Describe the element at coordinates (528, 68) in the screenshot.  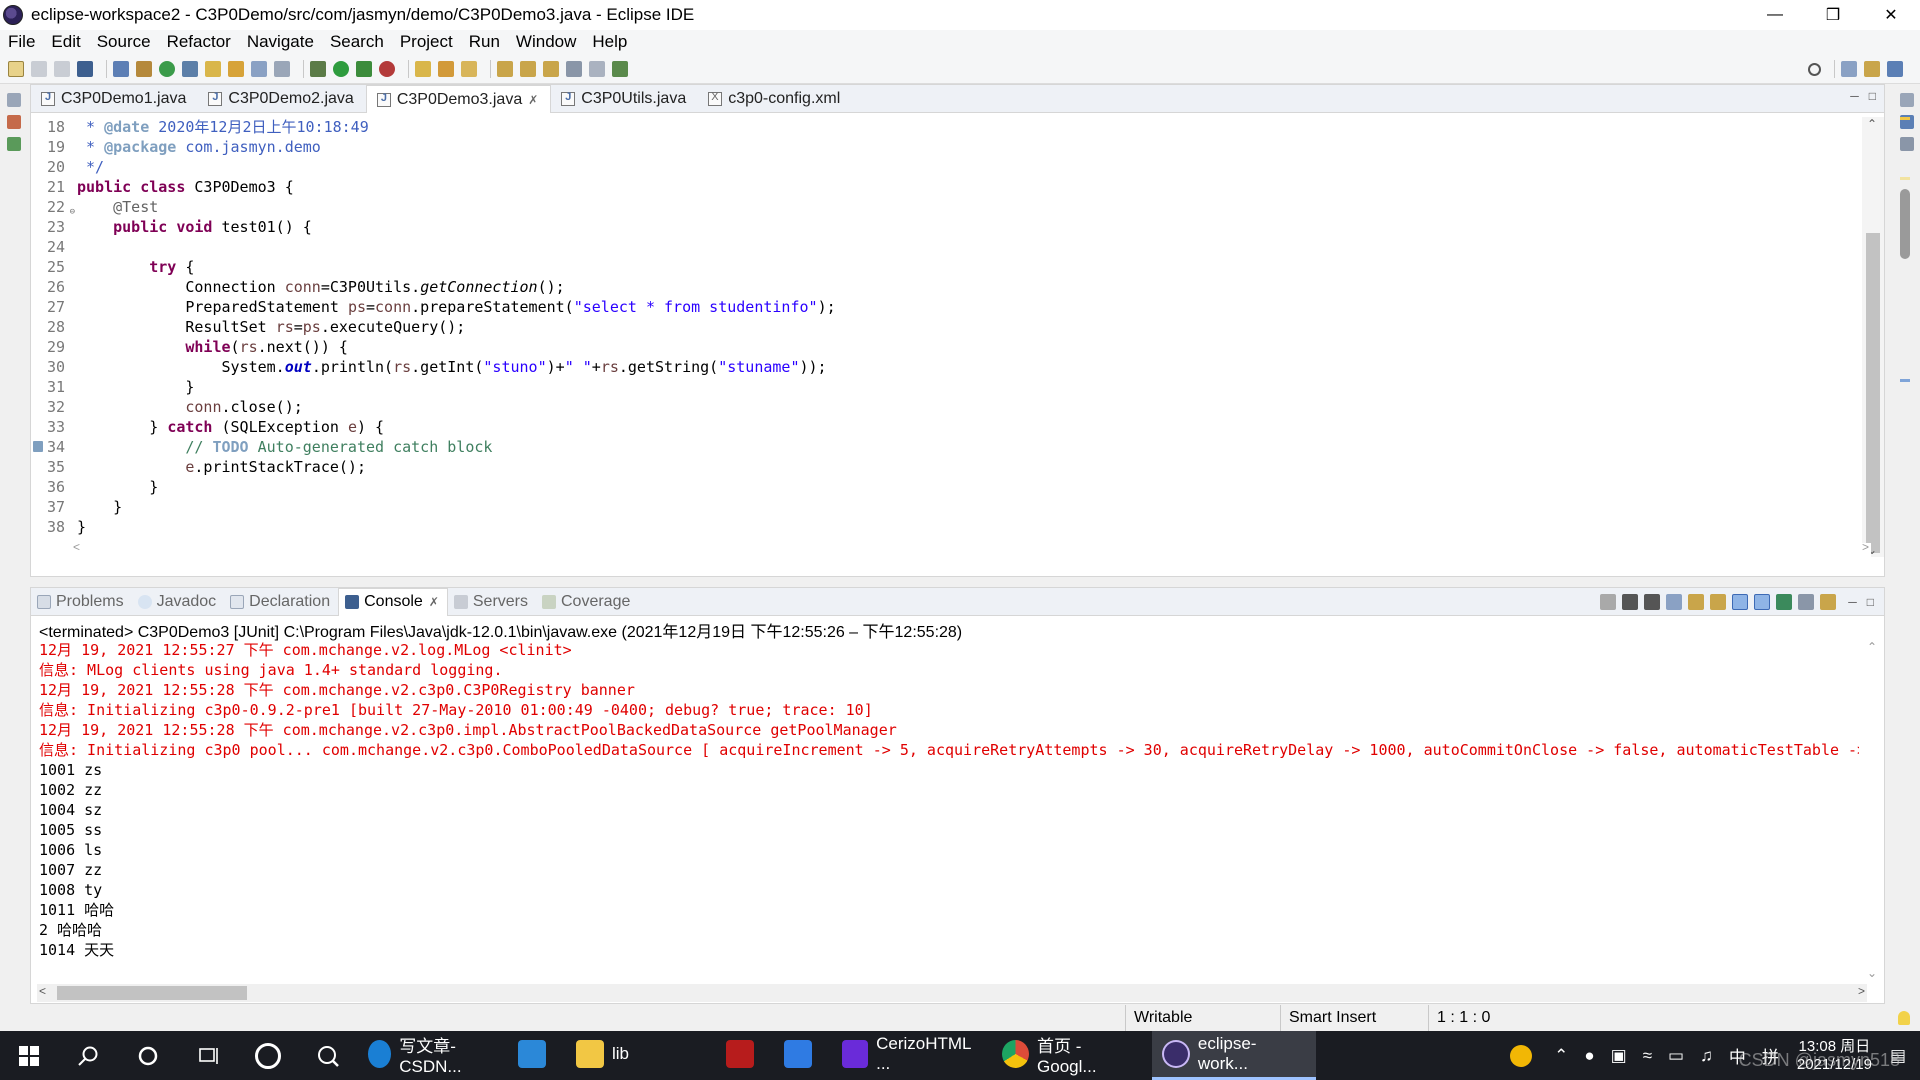
I see `prev-annotation-icon` at that location.